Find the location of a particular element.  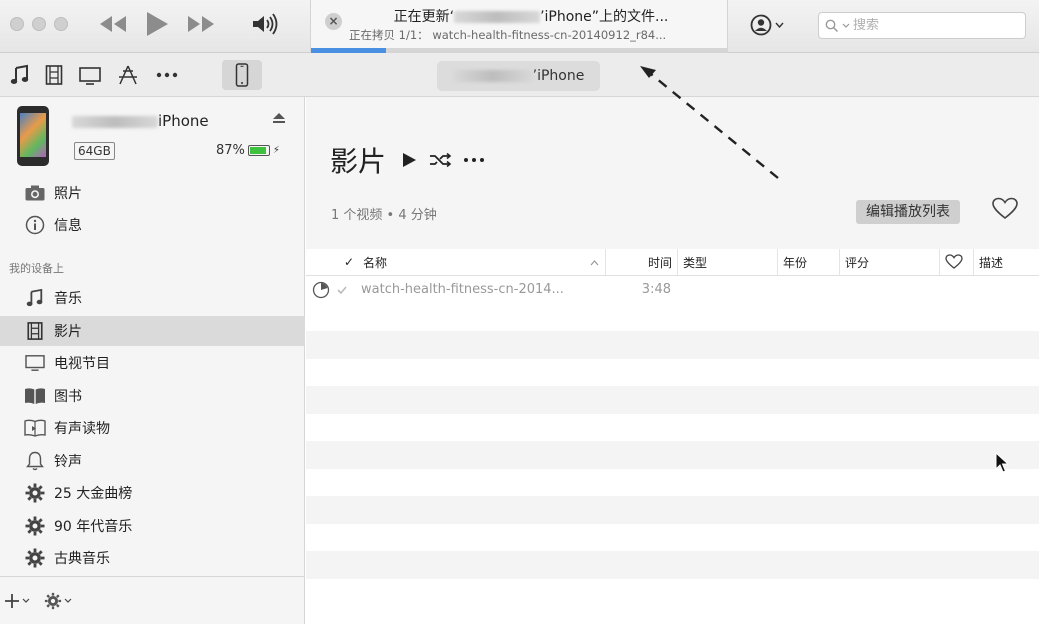

sidebar-item-label: 古典音乐 is located at coordinates (82, 559).